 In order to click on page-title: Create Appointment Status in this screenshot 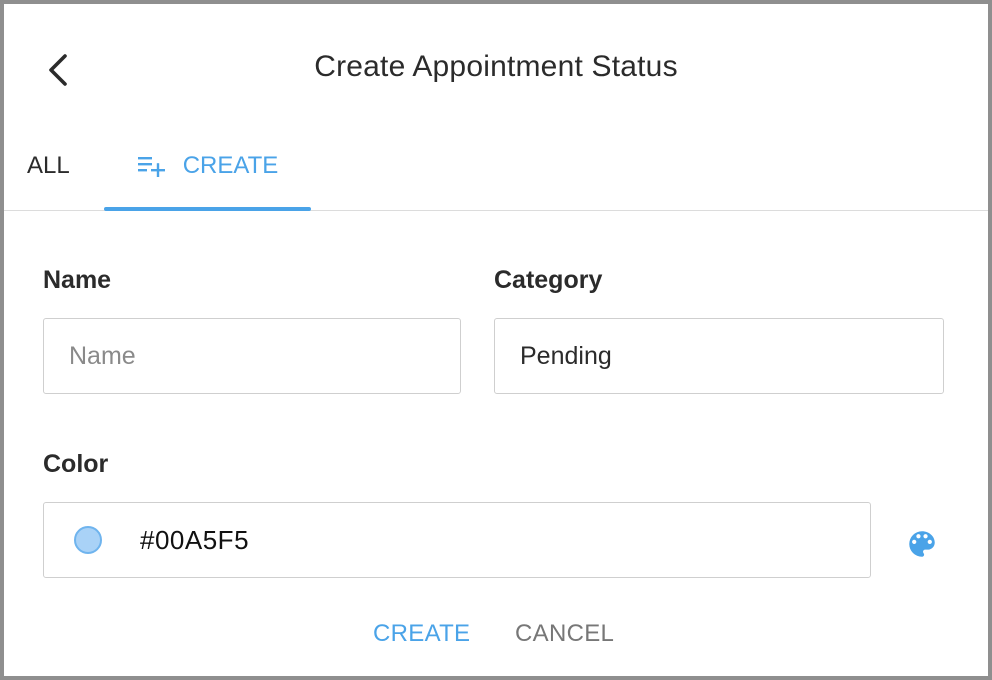, I will do `click(496, 66)`.